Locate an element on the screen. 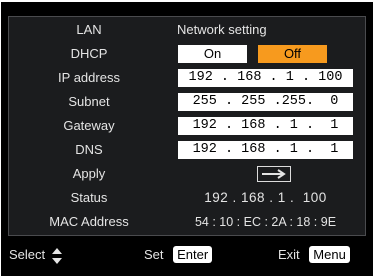 The image size is (376, 279). ip-address-row: IP address 192 . 168 . 1 . 100 is located at coordinates (187, 78).